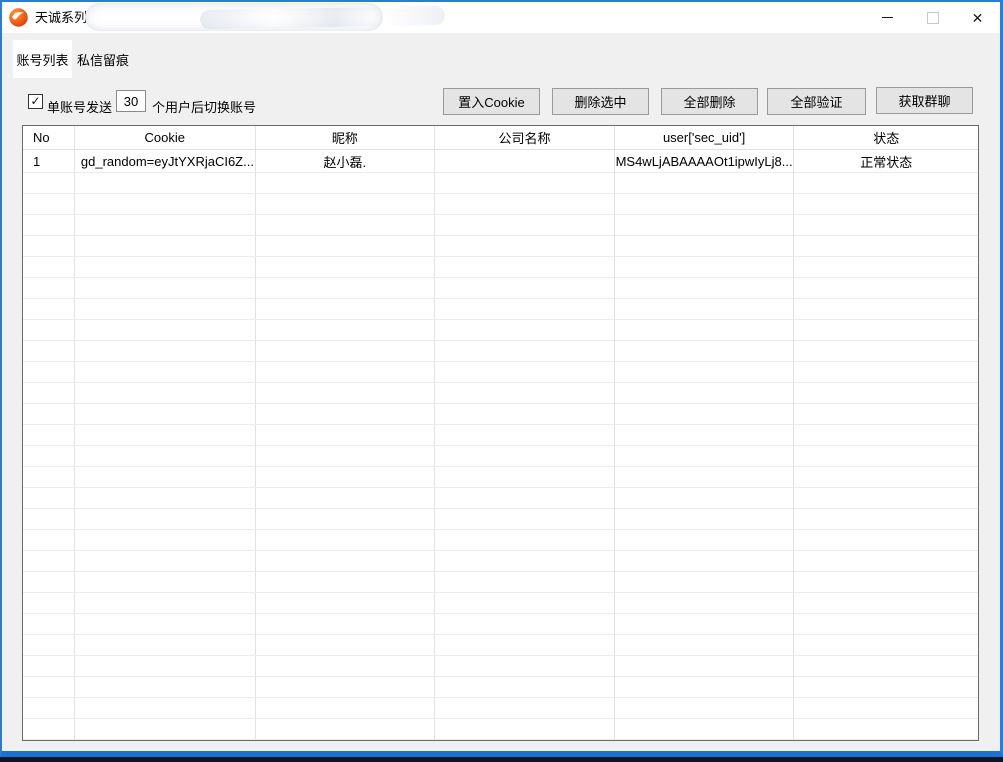  I want to click on maximize-button, so click(932, 17).